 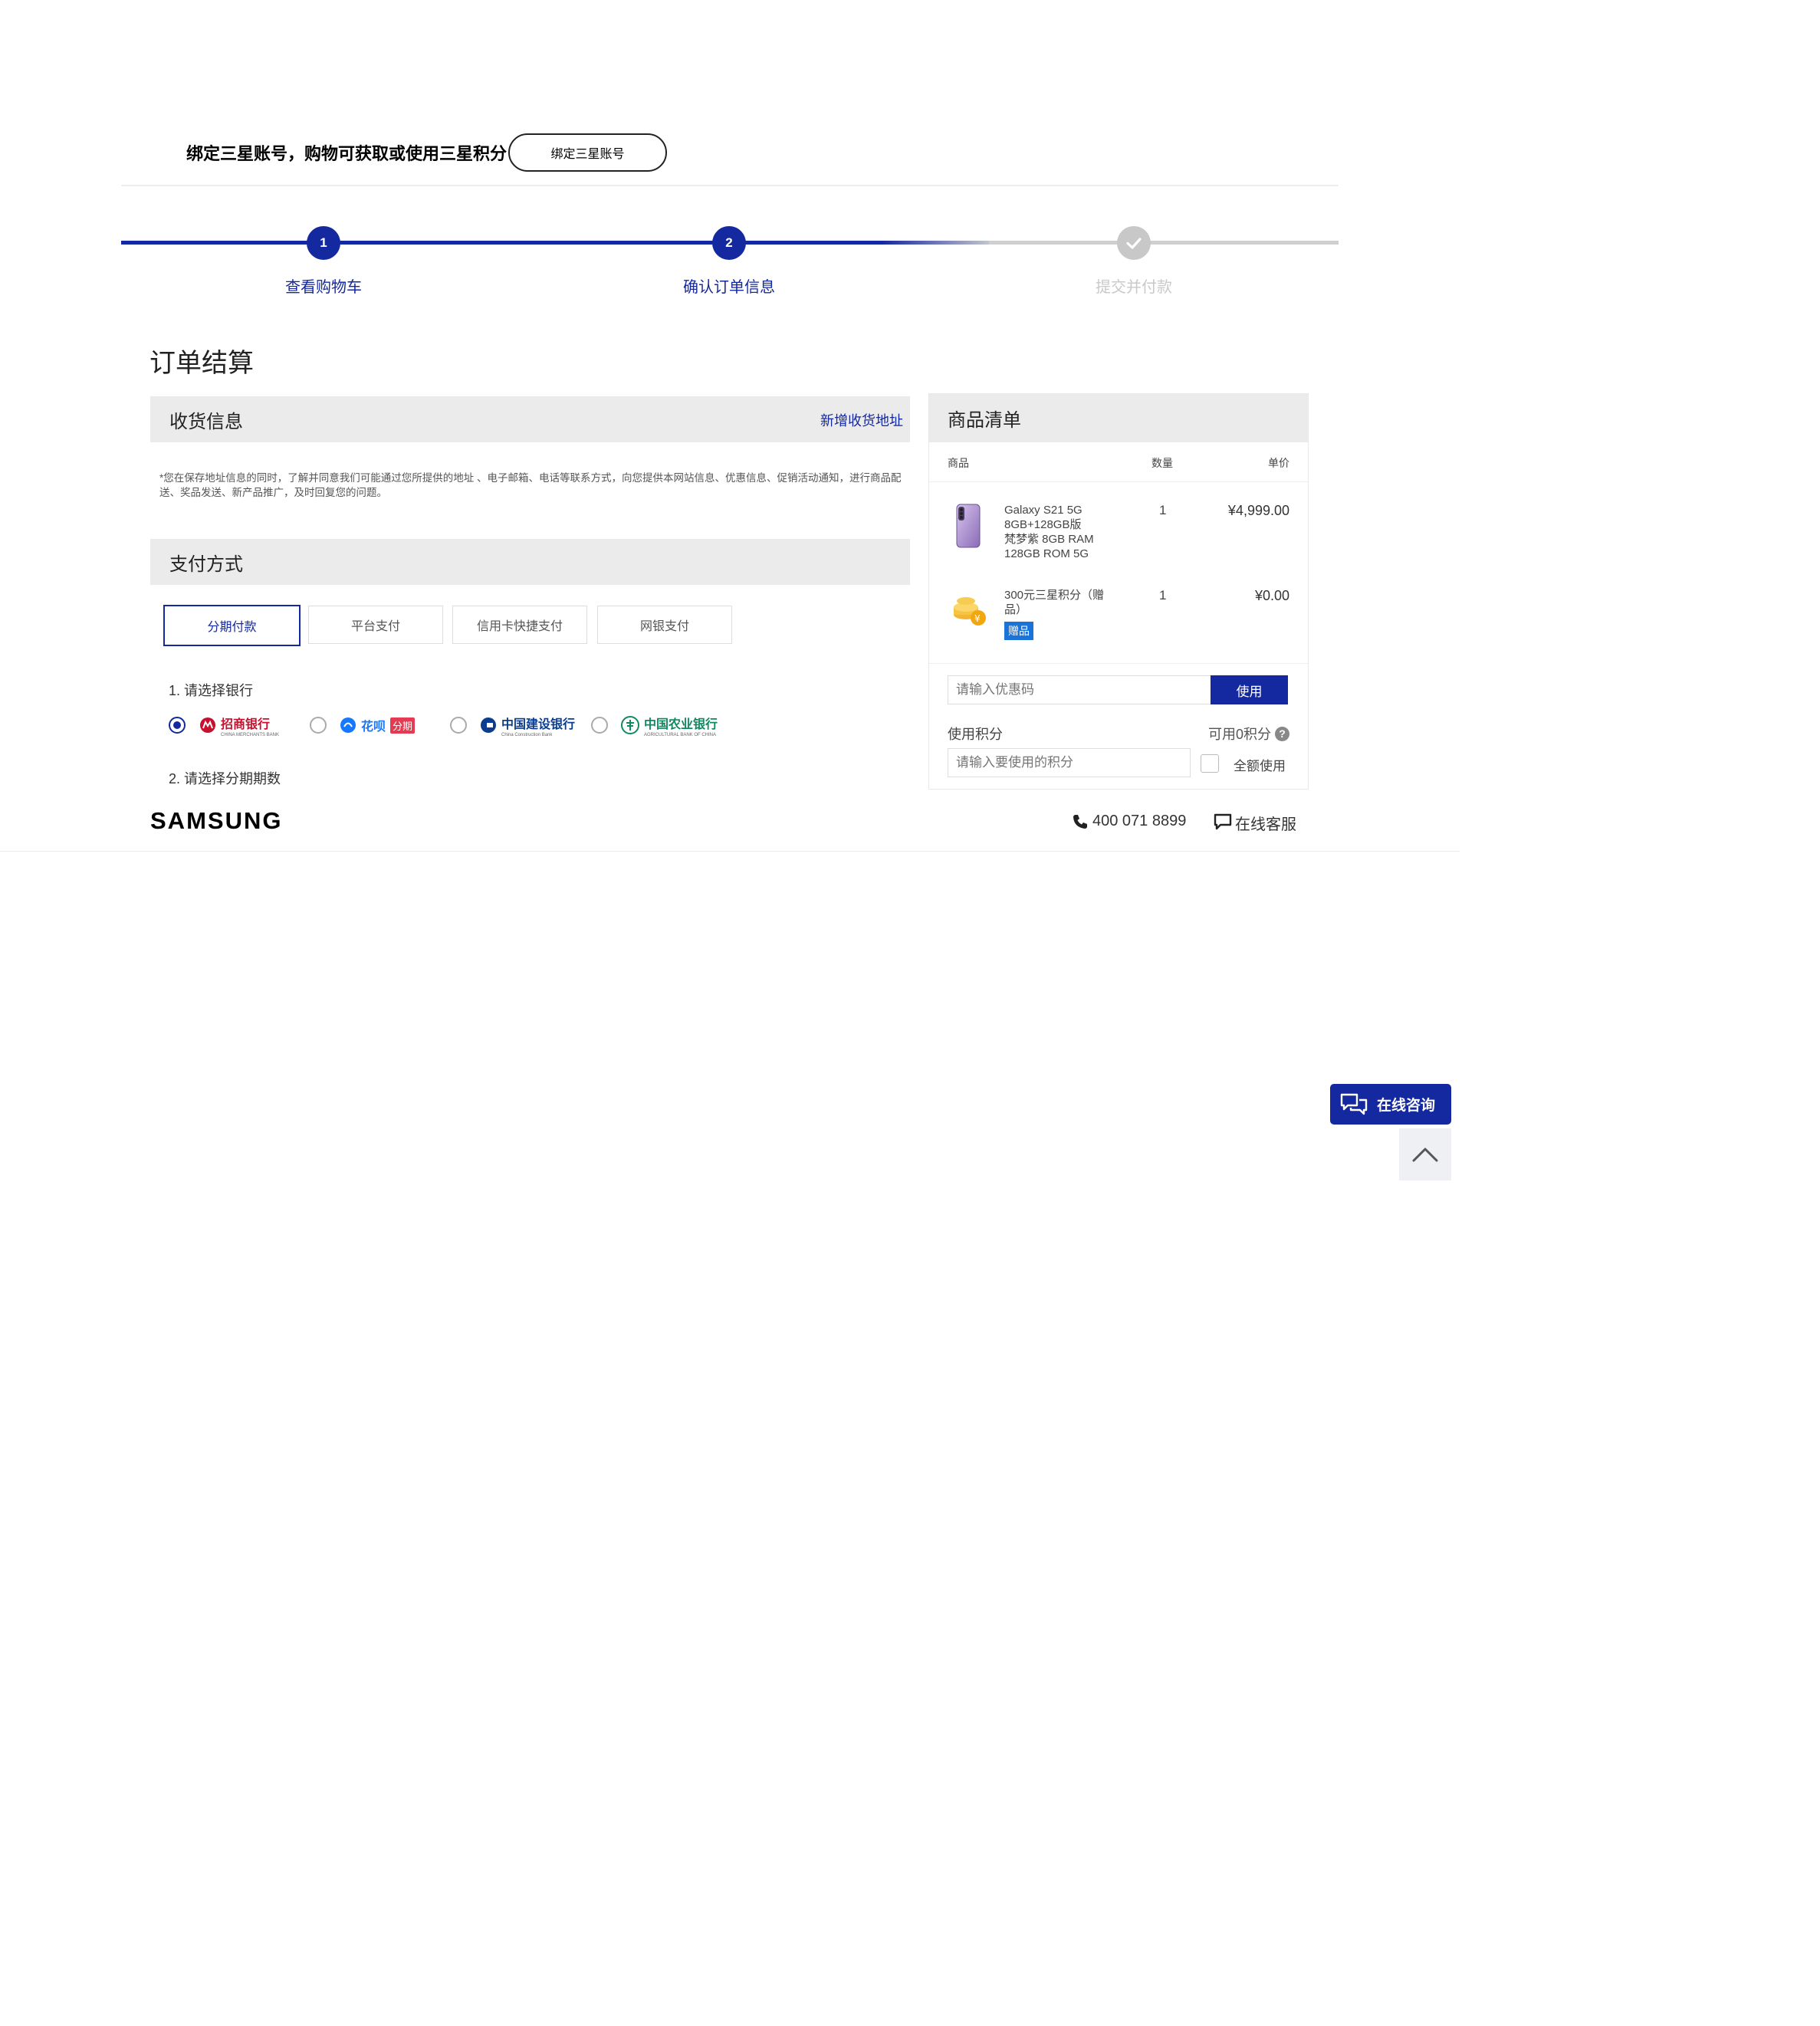 What do you see at coordinates (1046, 553) in the screenshot?
I see `item-variant-line: 128GB ROM 5G` at bounding box center [1046, 553].